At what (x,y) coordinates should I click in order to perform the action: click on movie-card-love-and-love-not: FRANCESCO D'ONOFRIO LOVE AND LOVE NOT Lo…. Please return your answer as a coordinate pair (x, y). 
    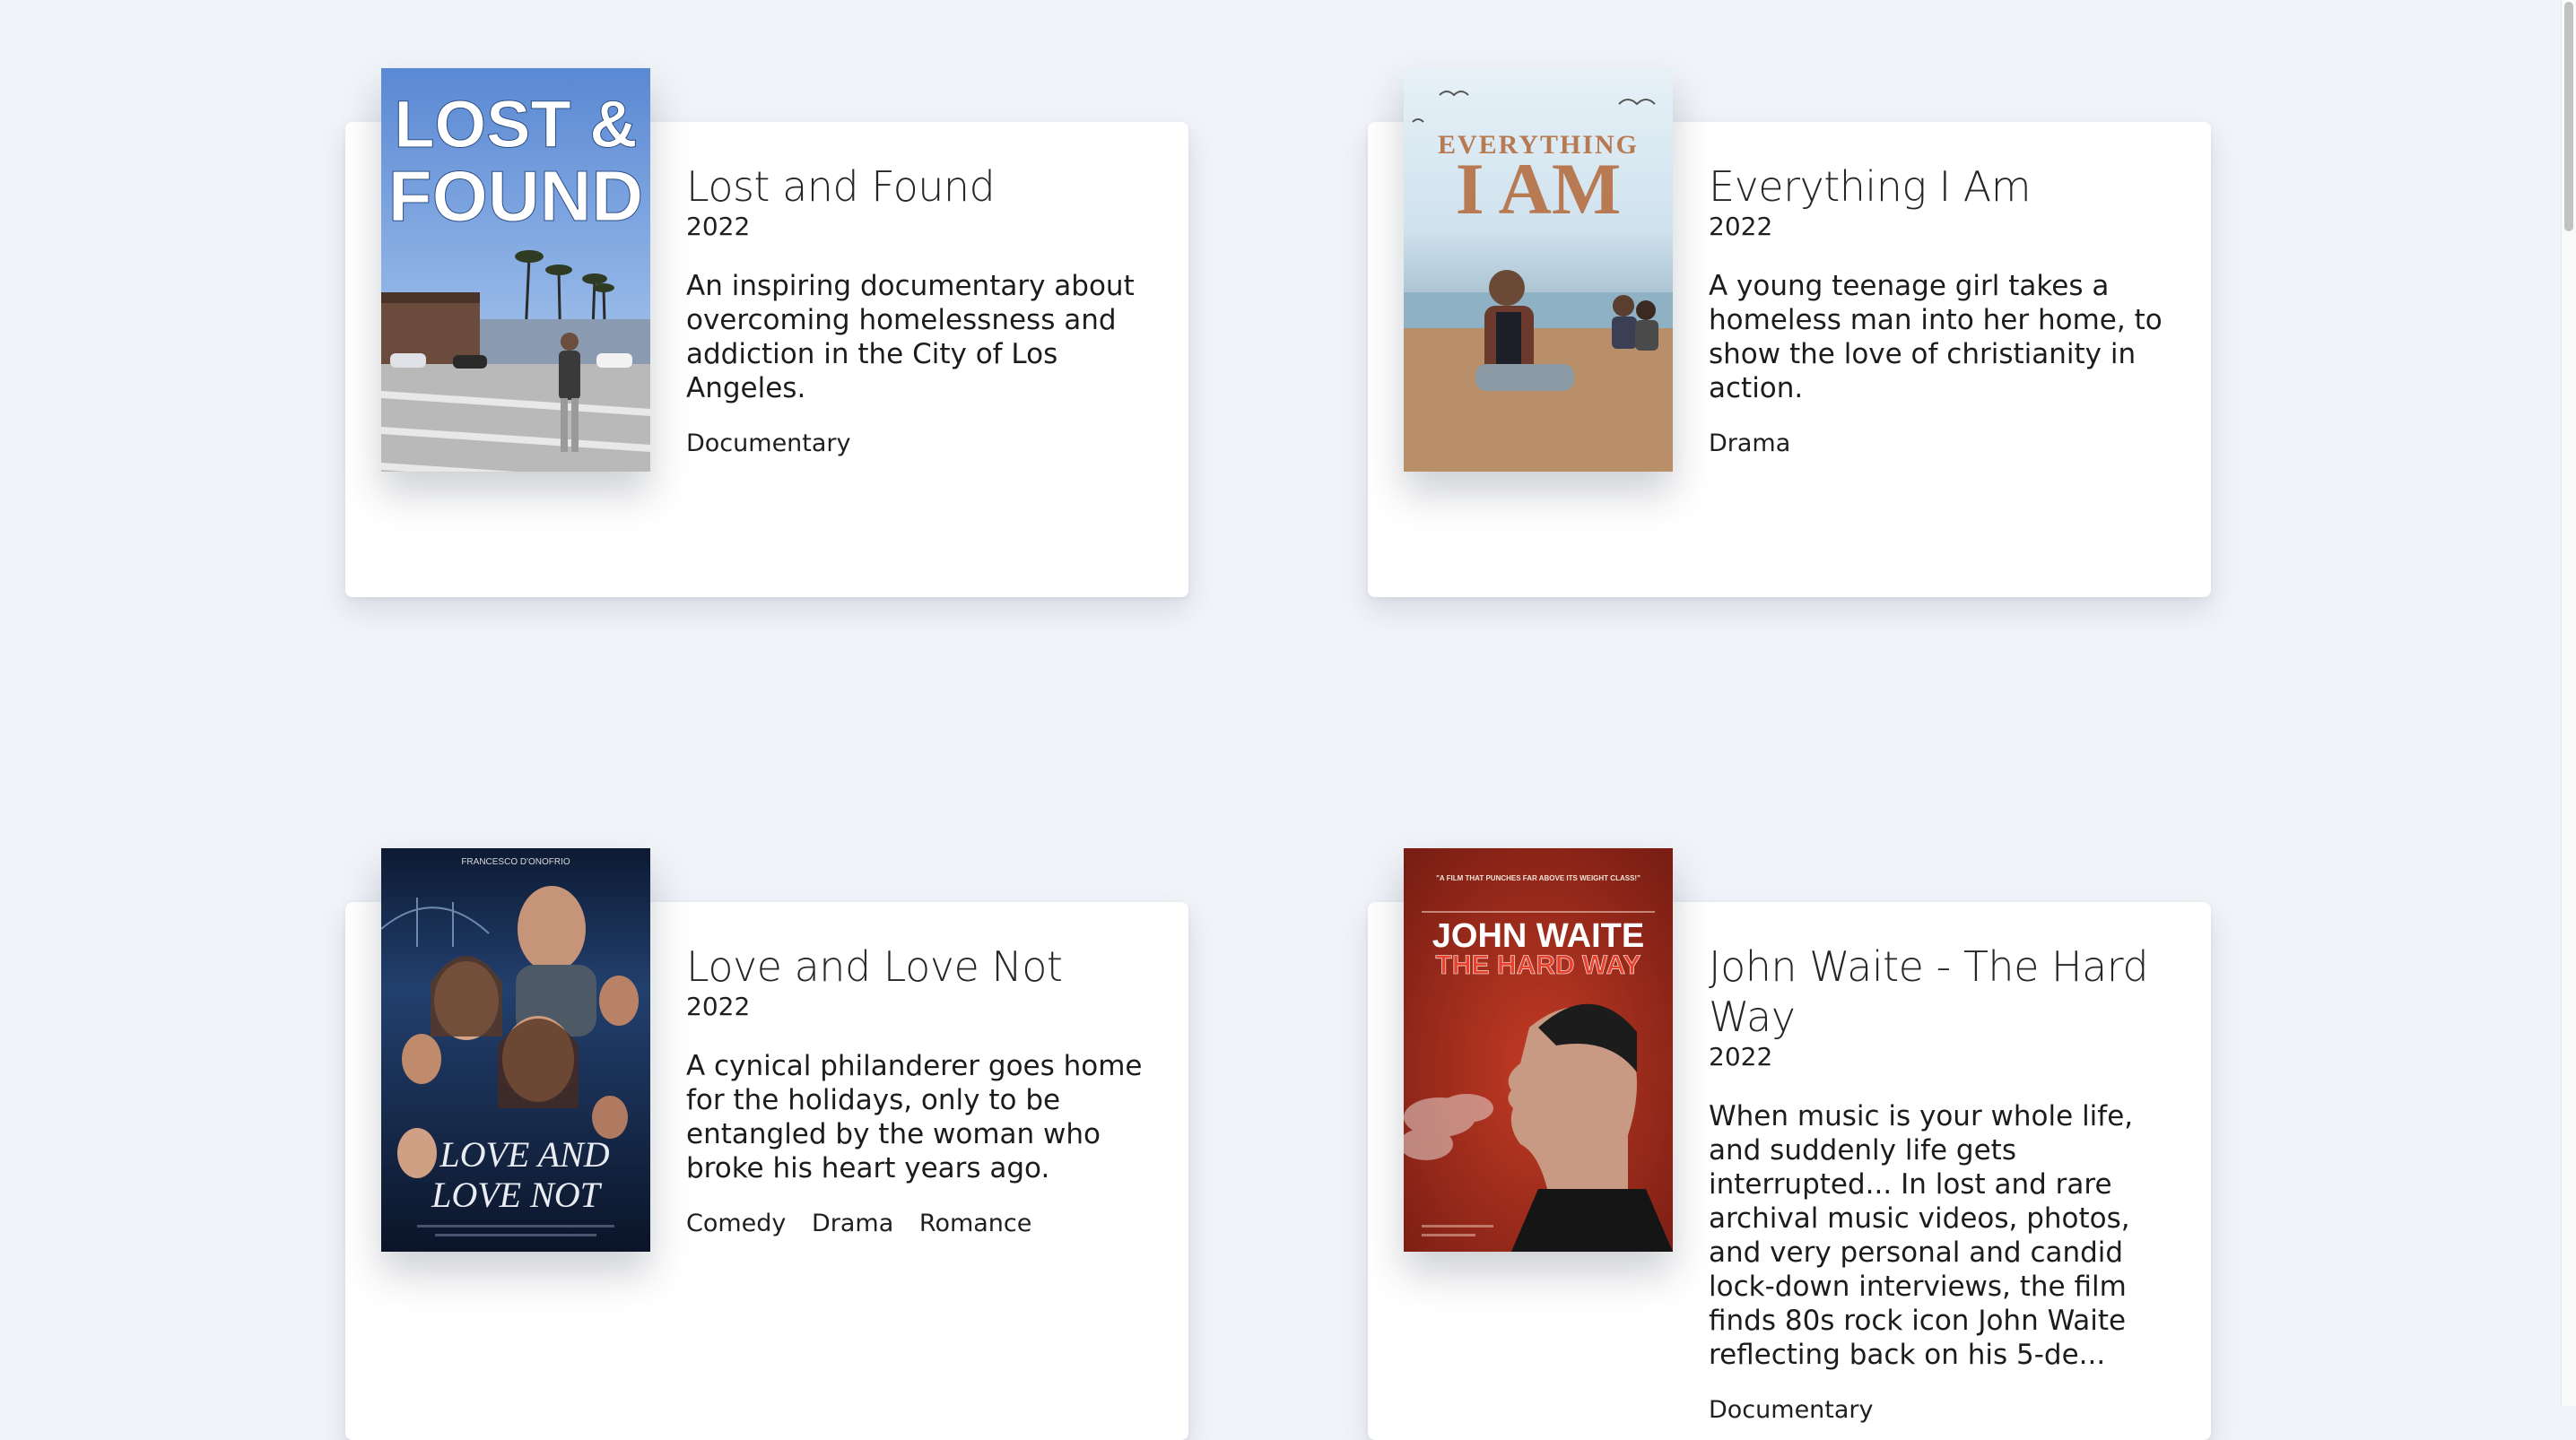
    Looking at the image, I should click on (766, 1144).